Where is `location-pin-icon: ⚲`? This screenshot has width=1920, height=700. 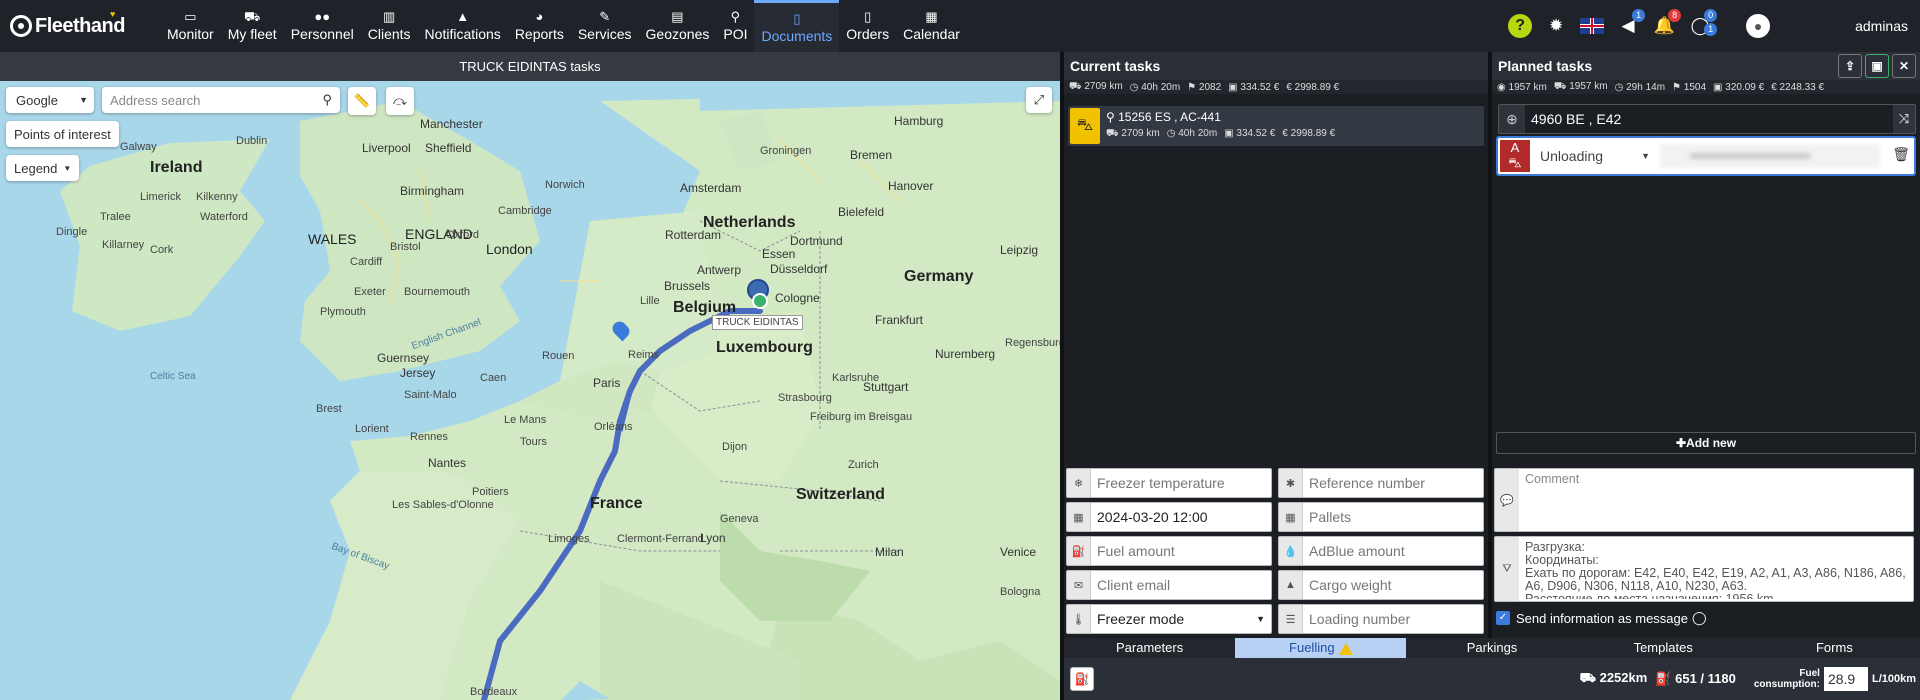 location-pin-icon: ⚲ is located at coordinates (327, 100).